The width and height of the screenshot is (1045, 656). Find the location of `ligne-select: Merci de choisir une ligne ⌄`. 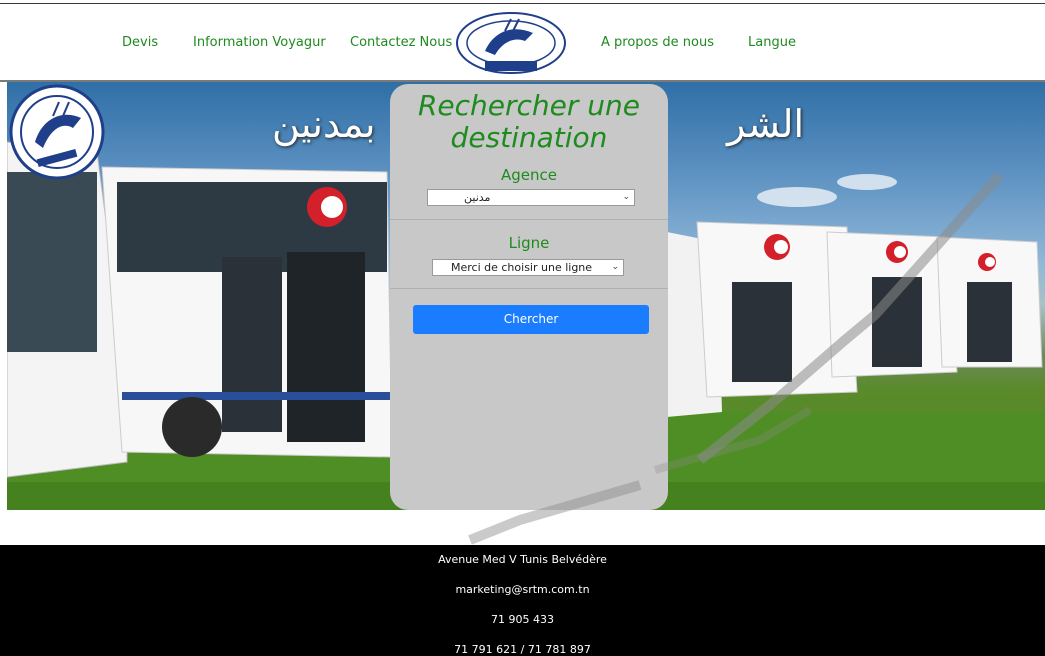

ligne-select: Merci de choisir une ligne ⌄ is located at coordinates (528, 267).